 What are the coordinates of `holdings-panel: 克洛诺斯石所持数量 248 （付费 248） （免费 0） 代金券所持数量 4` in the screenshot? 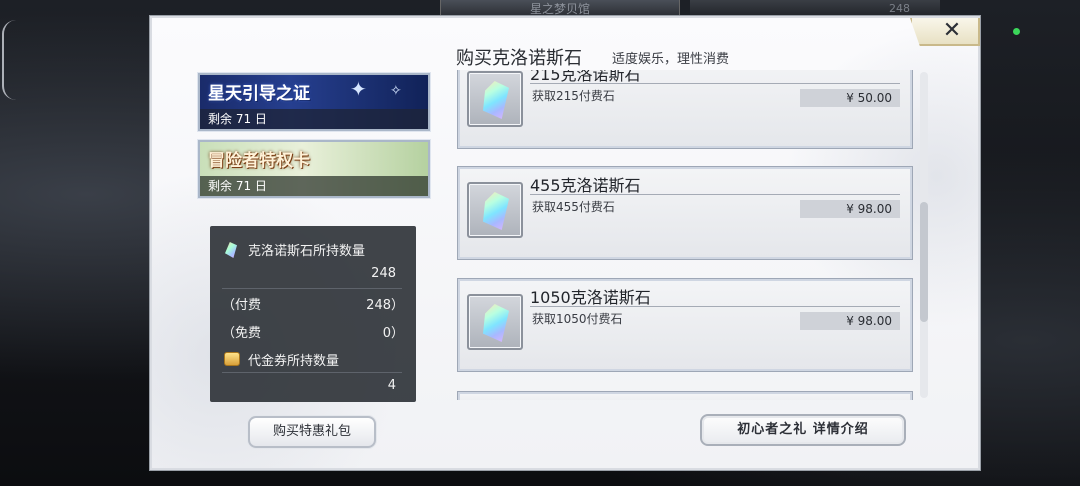 It's located at (313, 314).